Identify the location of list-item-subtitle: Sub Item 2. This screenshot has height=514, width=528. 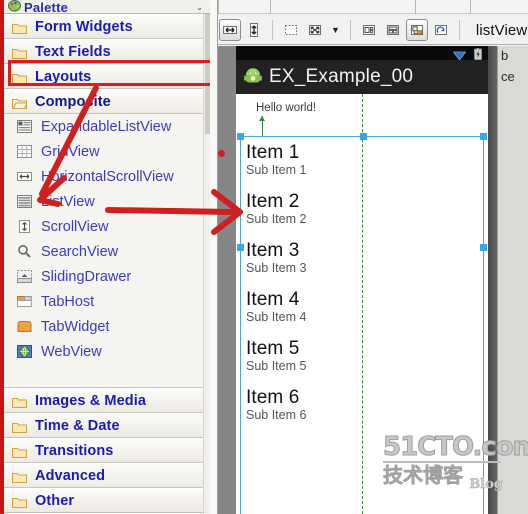
(276, 219).